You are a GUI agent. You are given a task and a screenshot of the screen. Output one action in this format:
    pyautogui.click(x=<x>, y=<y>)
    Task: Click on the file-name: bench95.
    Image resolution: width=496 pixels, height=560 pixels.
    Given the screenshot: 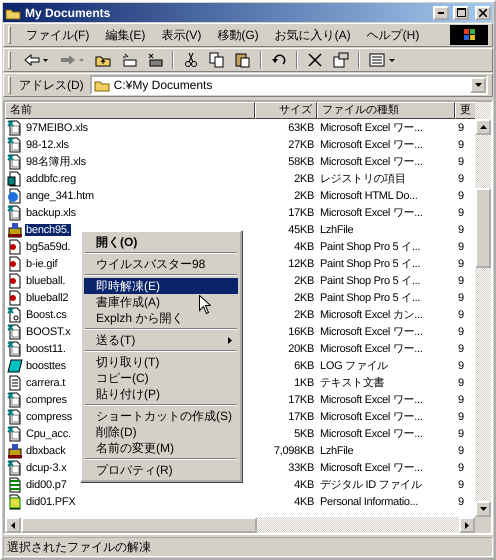 What is the action you would take?
    pyautogui.click(x=48, y=230)
    